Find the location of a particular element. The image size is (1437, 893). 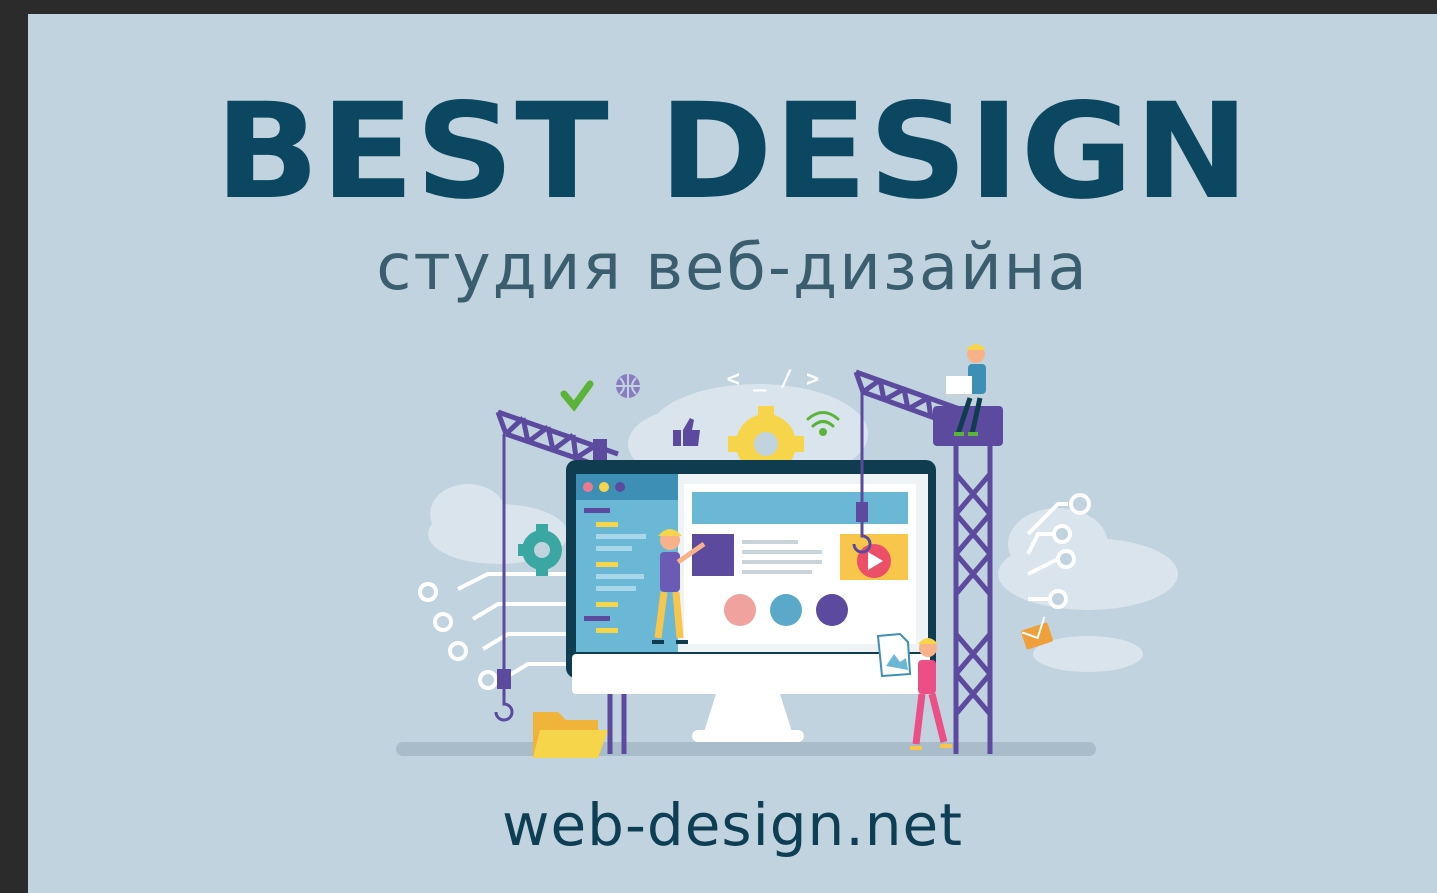

cloud-right is located at coordinates (1088, 590).